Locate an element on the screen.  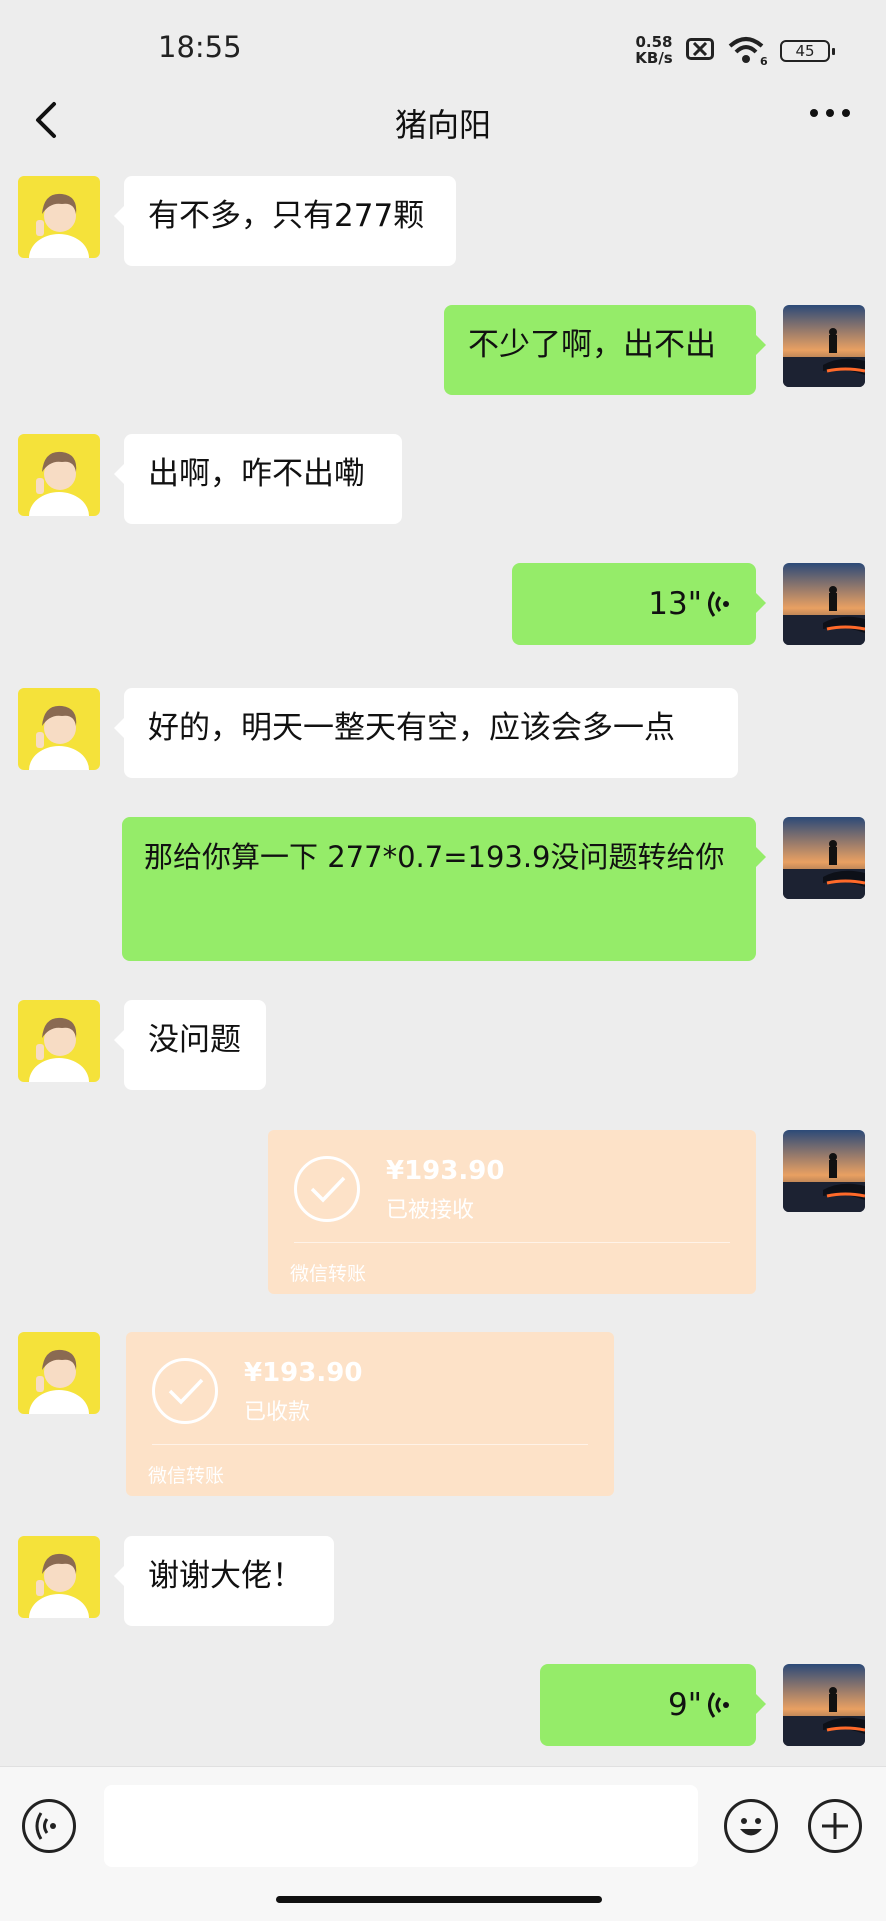
status-time: 18:55 is located at coordinates (200, 47).